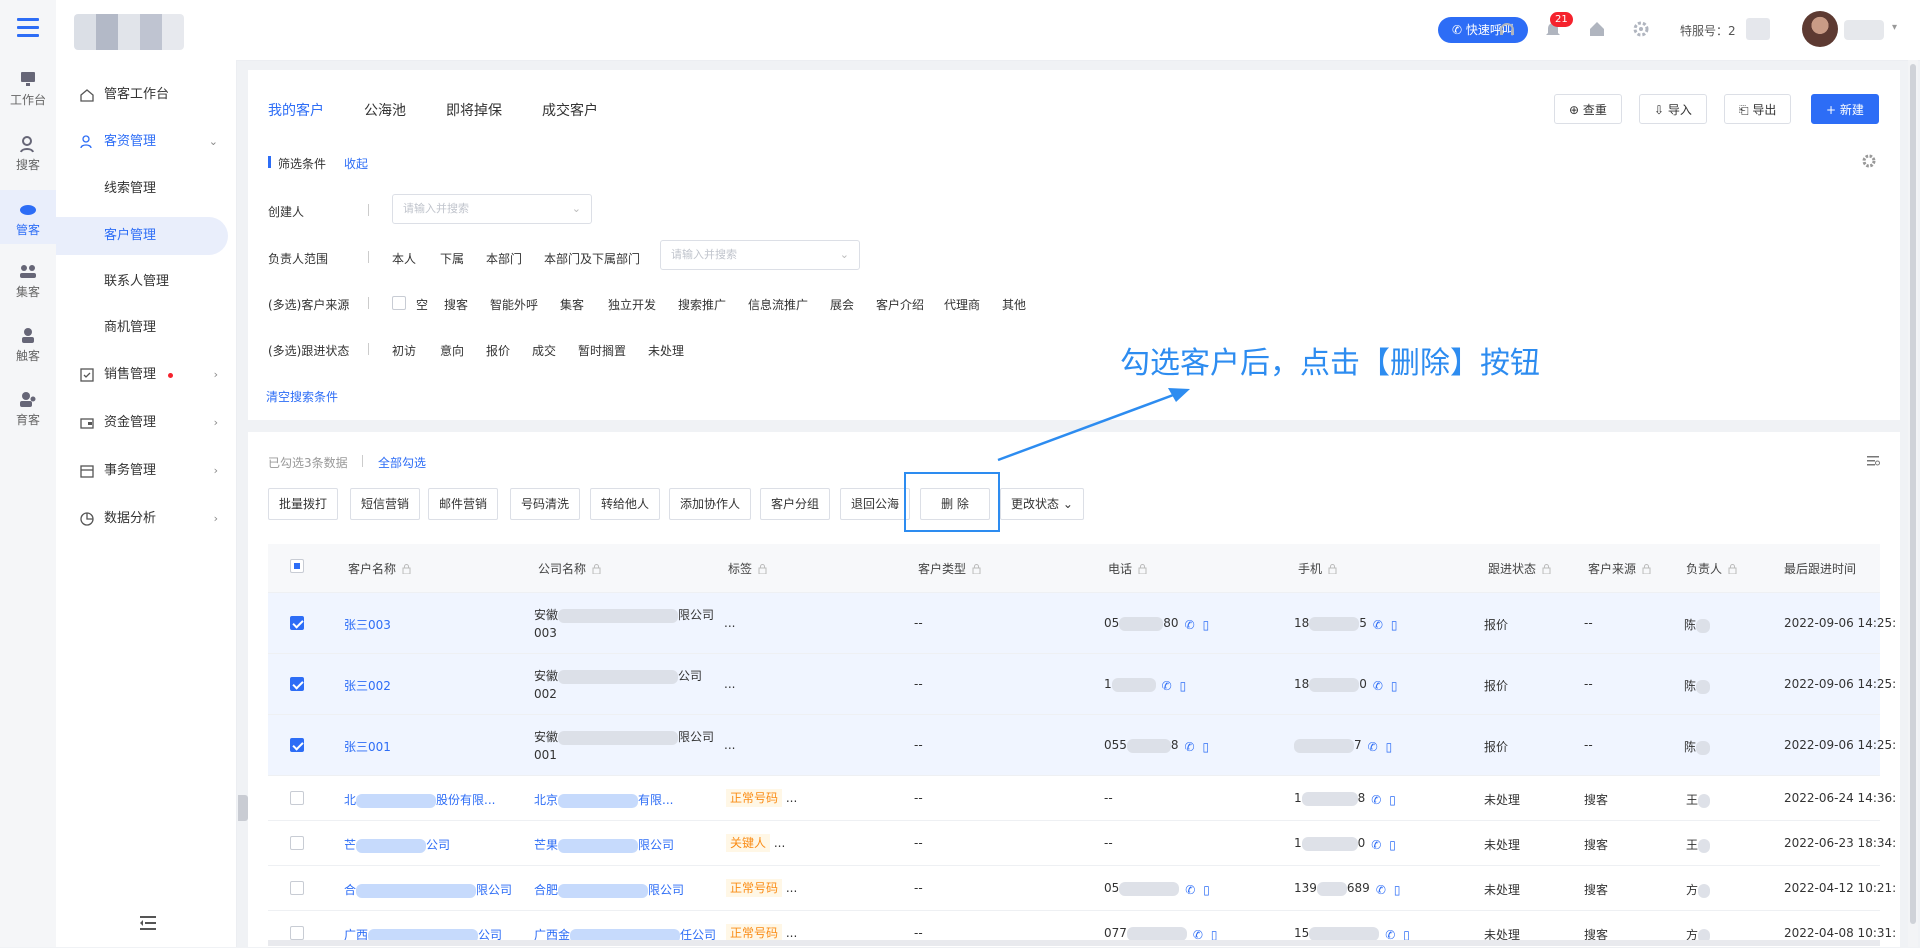  What do you see at coordinates (142, 471) in the screenshot?
I see `nav-item-affairs: 事务管理 ›` at bounding box center [142, 471].